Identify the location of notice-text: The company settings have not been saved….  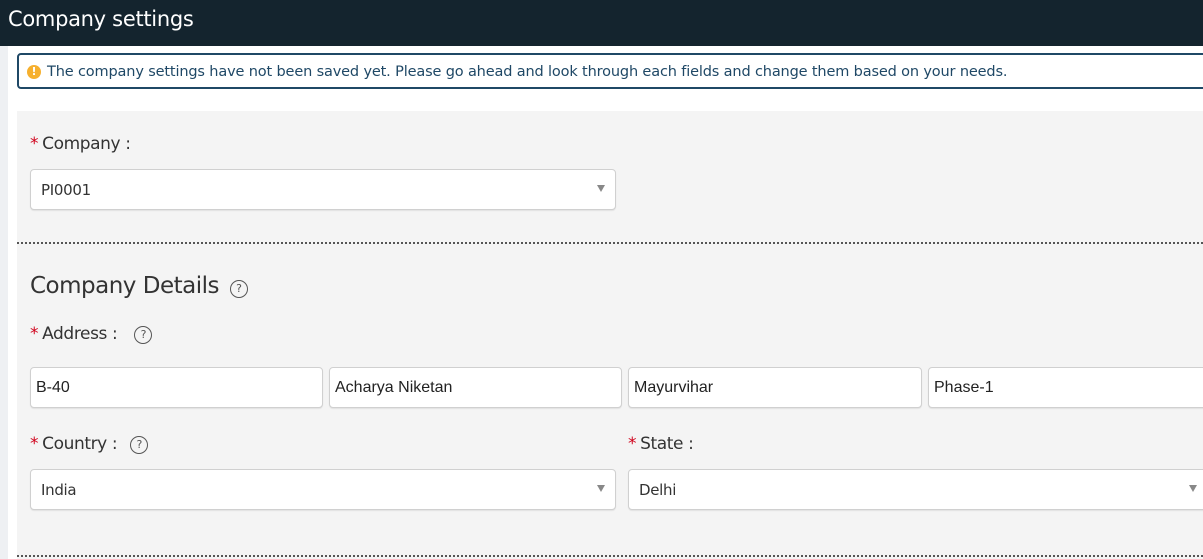
(527, 72).